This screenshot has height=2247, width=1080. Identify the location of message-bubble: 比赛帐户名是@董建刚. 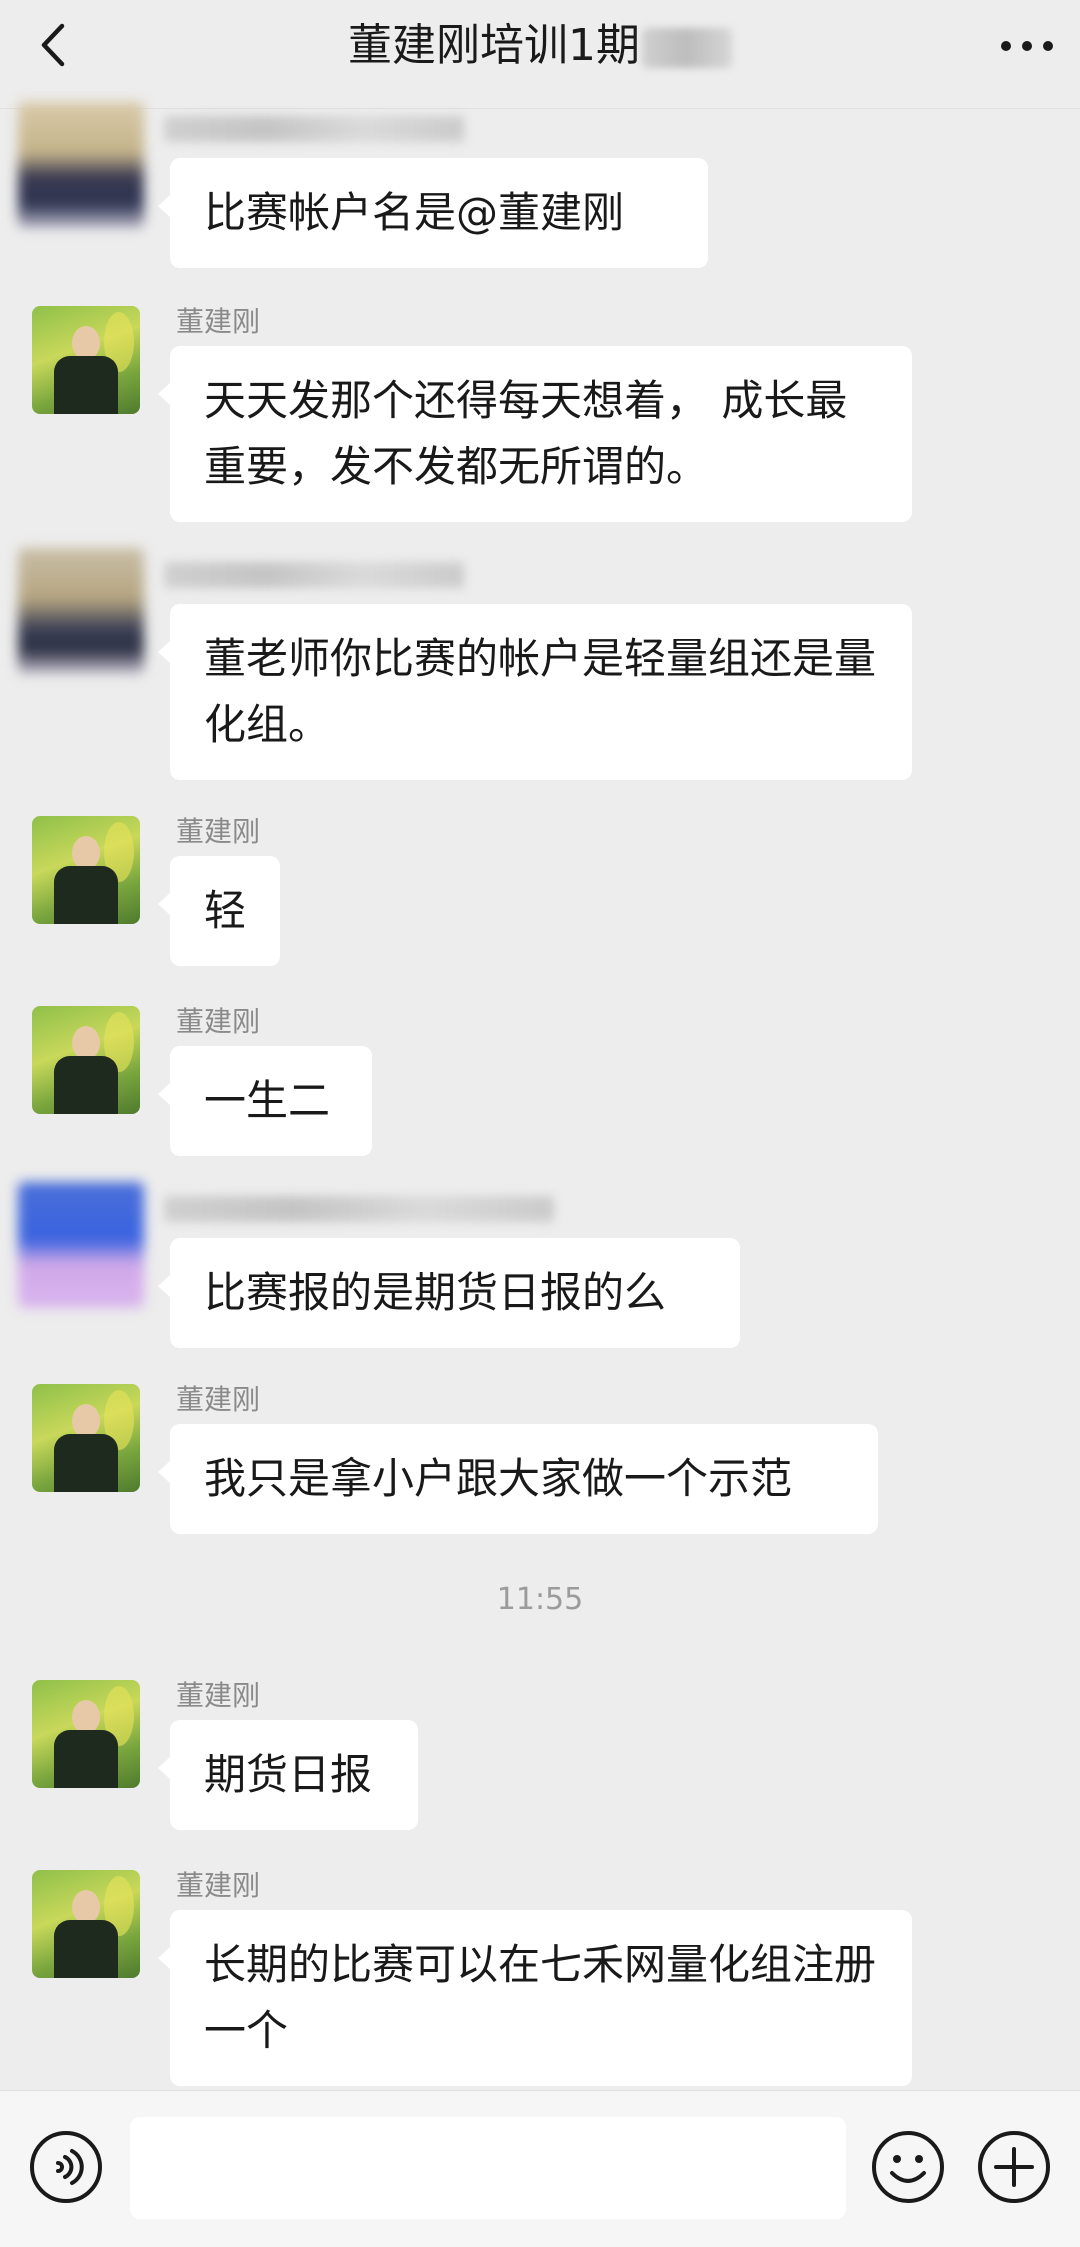
(433, 213).